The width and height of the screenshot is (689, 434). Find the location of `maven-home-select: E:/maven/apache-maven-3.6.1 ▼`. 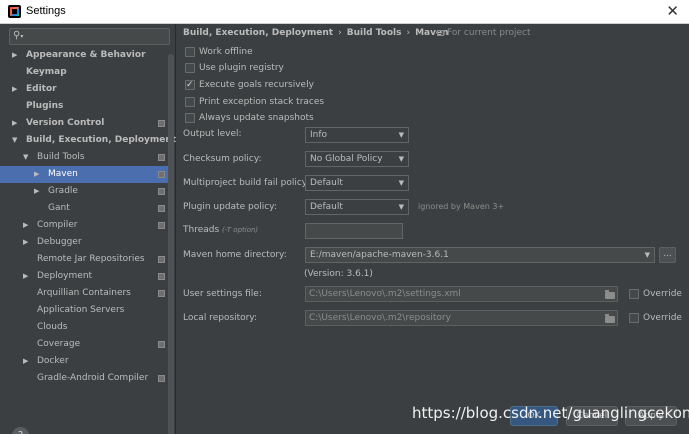

maven-home-select: E:/maven/apache-maven-3.6.1 ▼ is located at coordinates (480, 255).